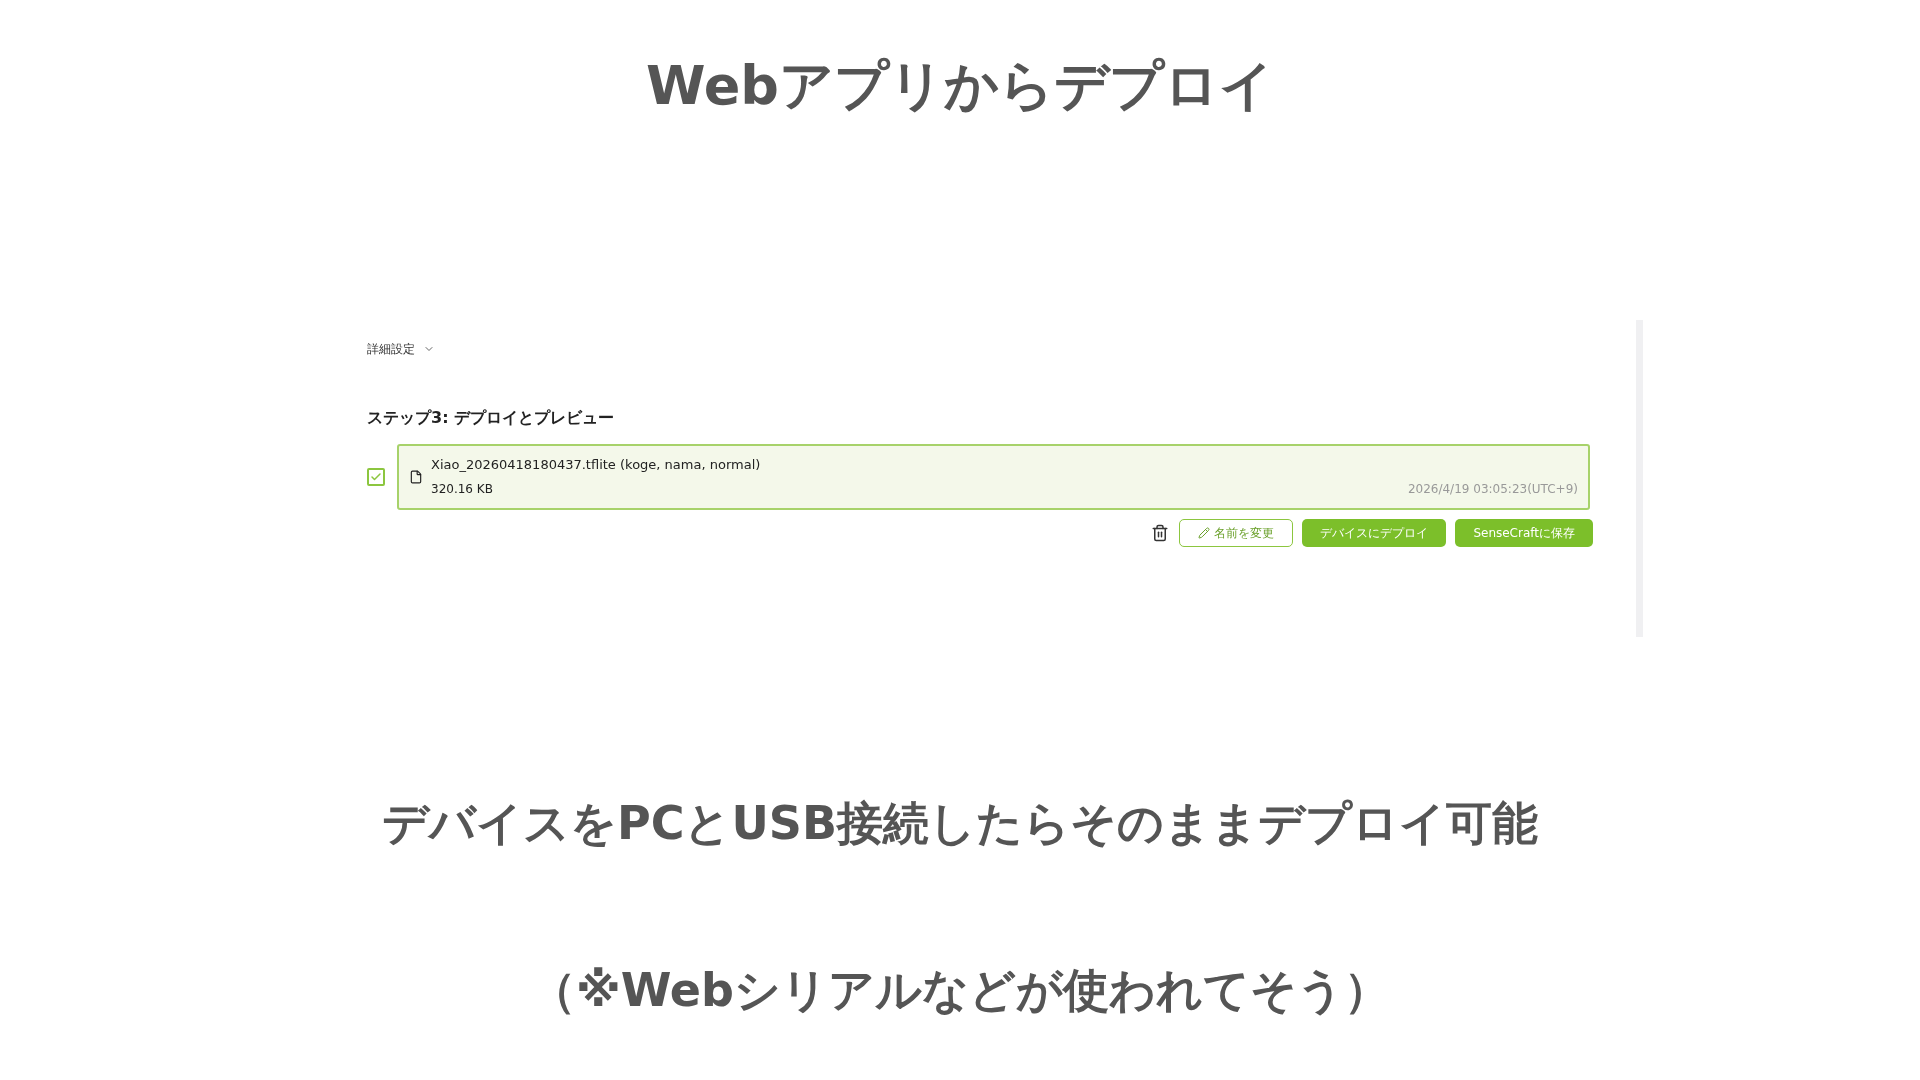 The height and width of the screenshot is (1080, 1920). I want to click on model-card: Xiao_20260418180437.tflite (koge, nama, normal) 320.16 KB 2026/4/19 03:05:23(UTC+9), so click(993, 476).